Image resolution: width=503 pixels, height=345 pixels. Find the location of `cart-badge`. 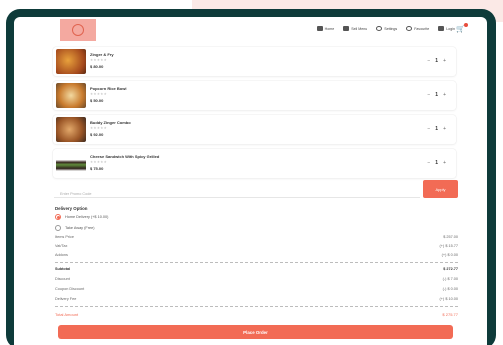

cart-badge is located at coordinates (466, 25).